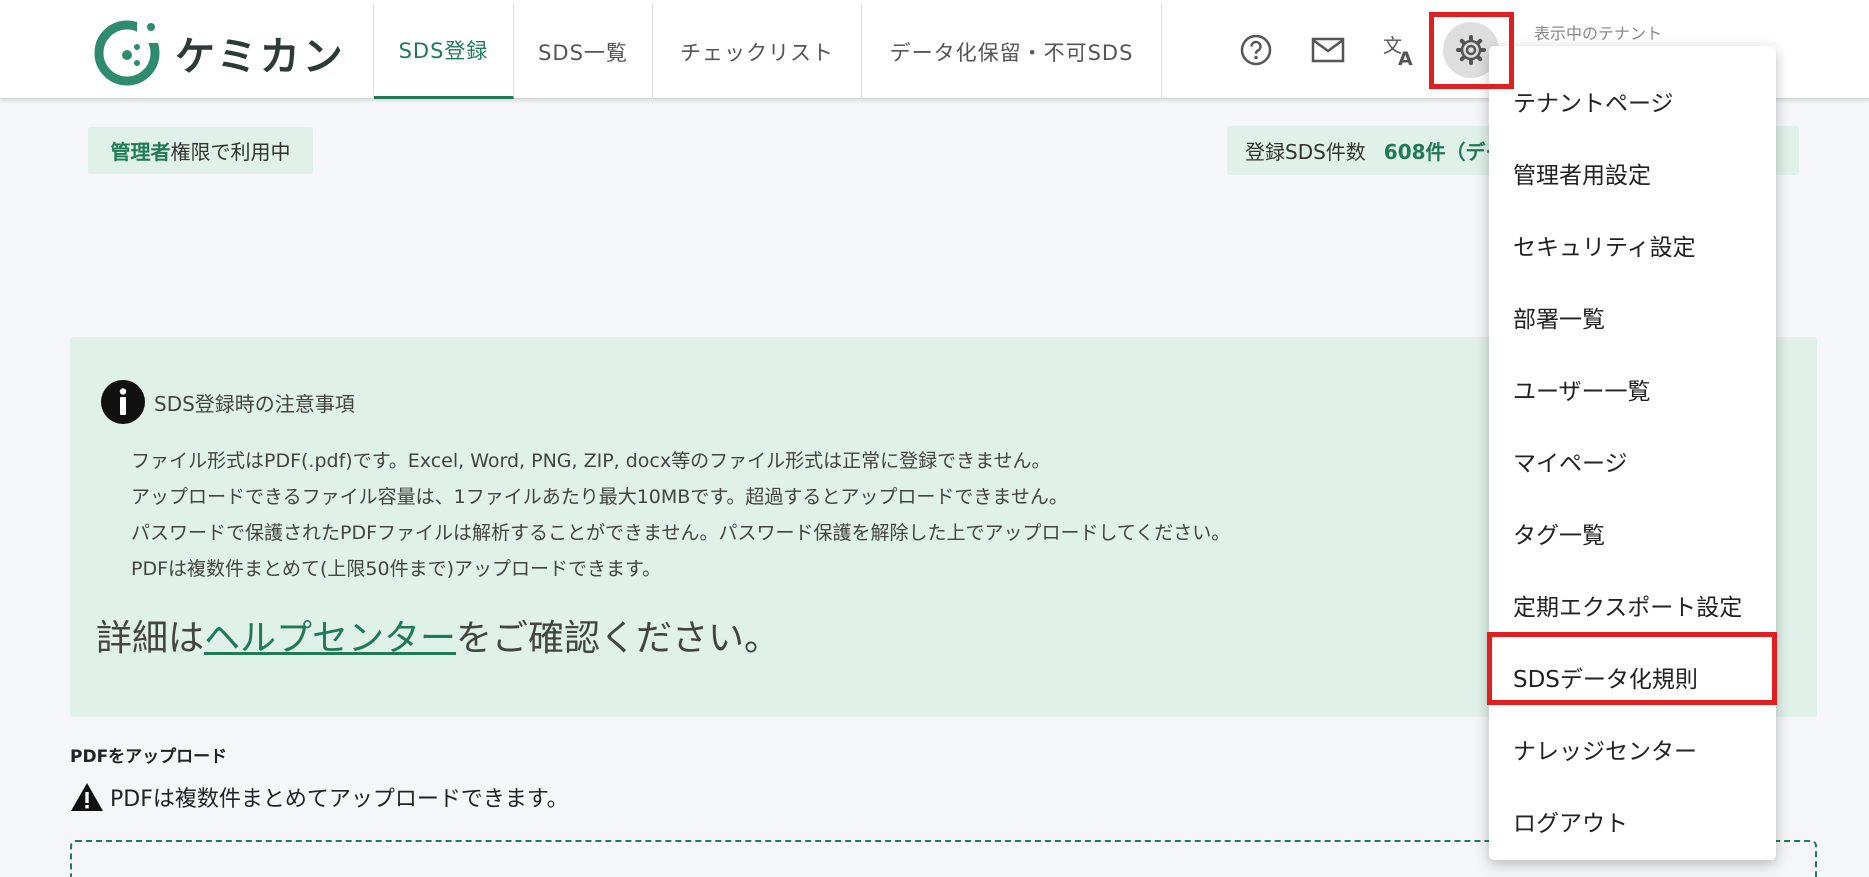 The image size is (1869, 877). Describe the element at coordinates (1632, 461) in the screenshot. I see `menu-item-my-page: マイページ` at that location.